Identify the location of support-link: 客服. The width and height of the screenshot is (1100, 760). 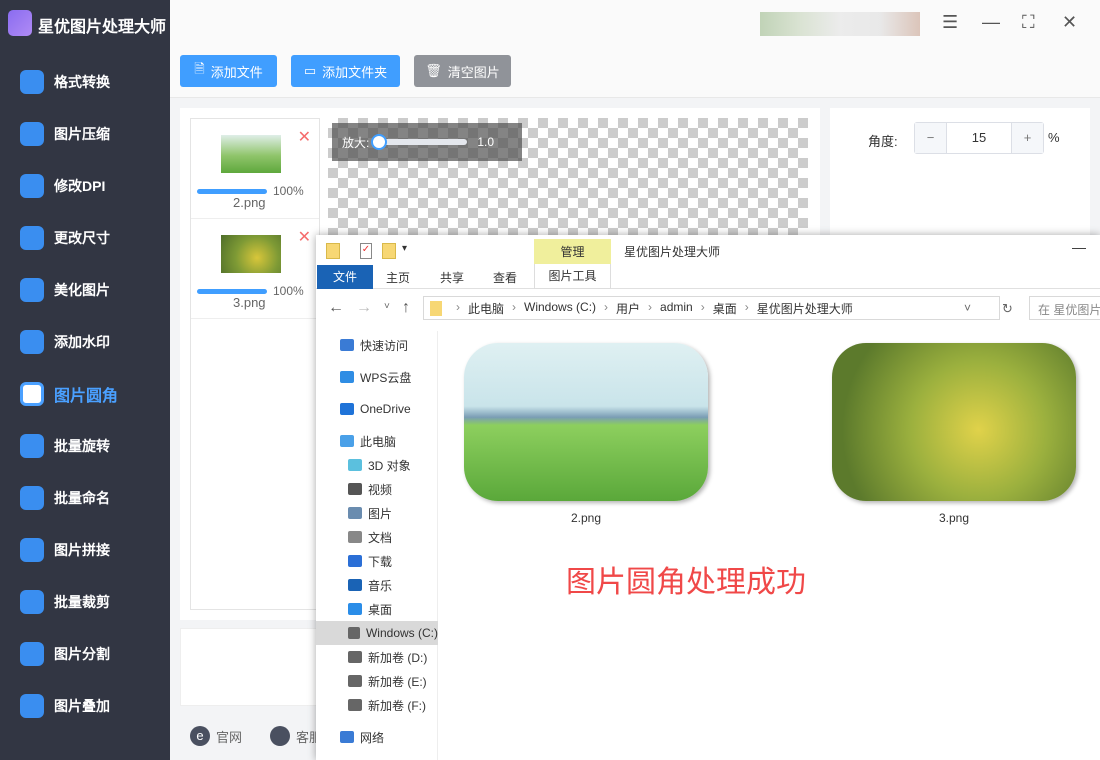
(296, 736).